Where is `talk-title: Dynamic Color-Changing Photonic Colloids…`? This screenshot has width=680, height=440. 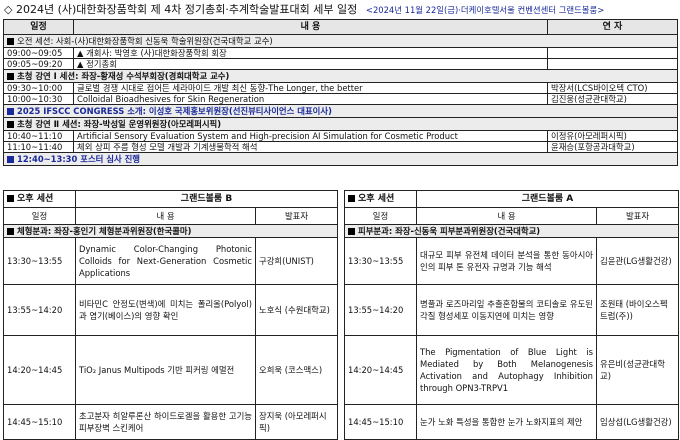
talk-title: Dynamic Color-Changing Photonic Colloids… is located at coordinates (165, 261).